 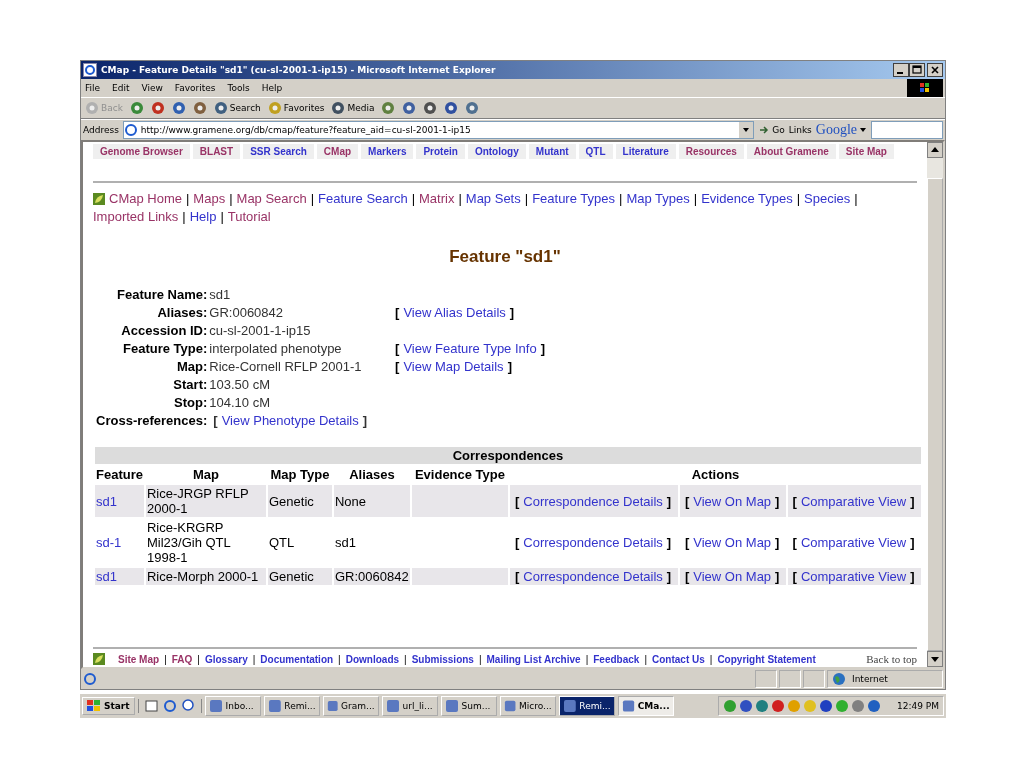 I want to click on go-button: Go, so click(x=771, y=130).